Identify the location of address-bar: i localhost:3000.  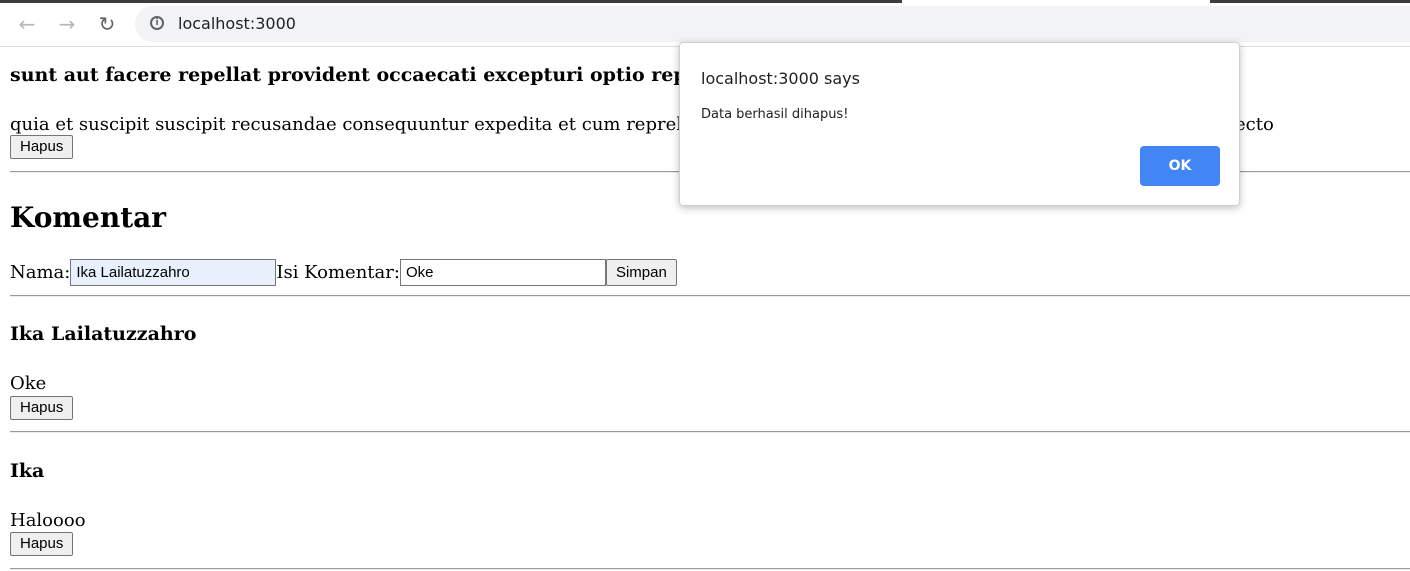
(772, 24).